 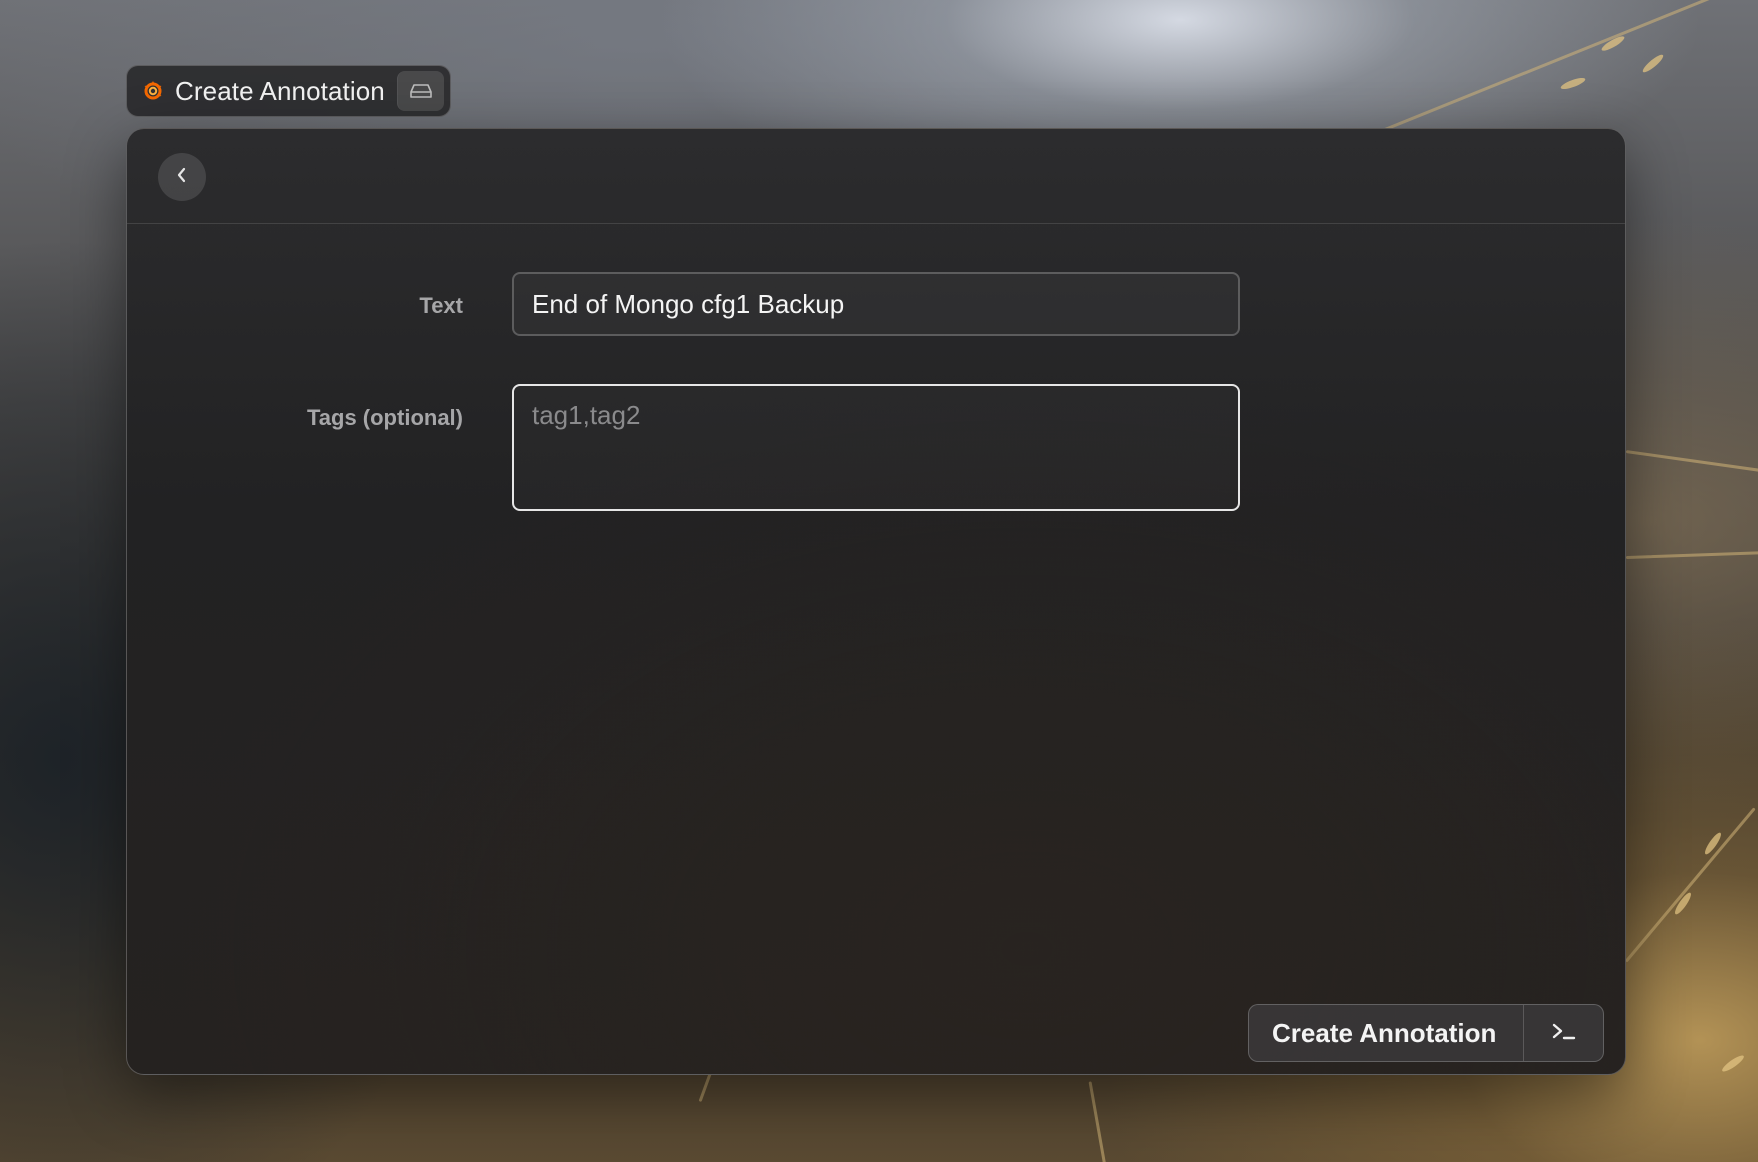 I want to click on grafana-icon, so click(x=153, y=91).